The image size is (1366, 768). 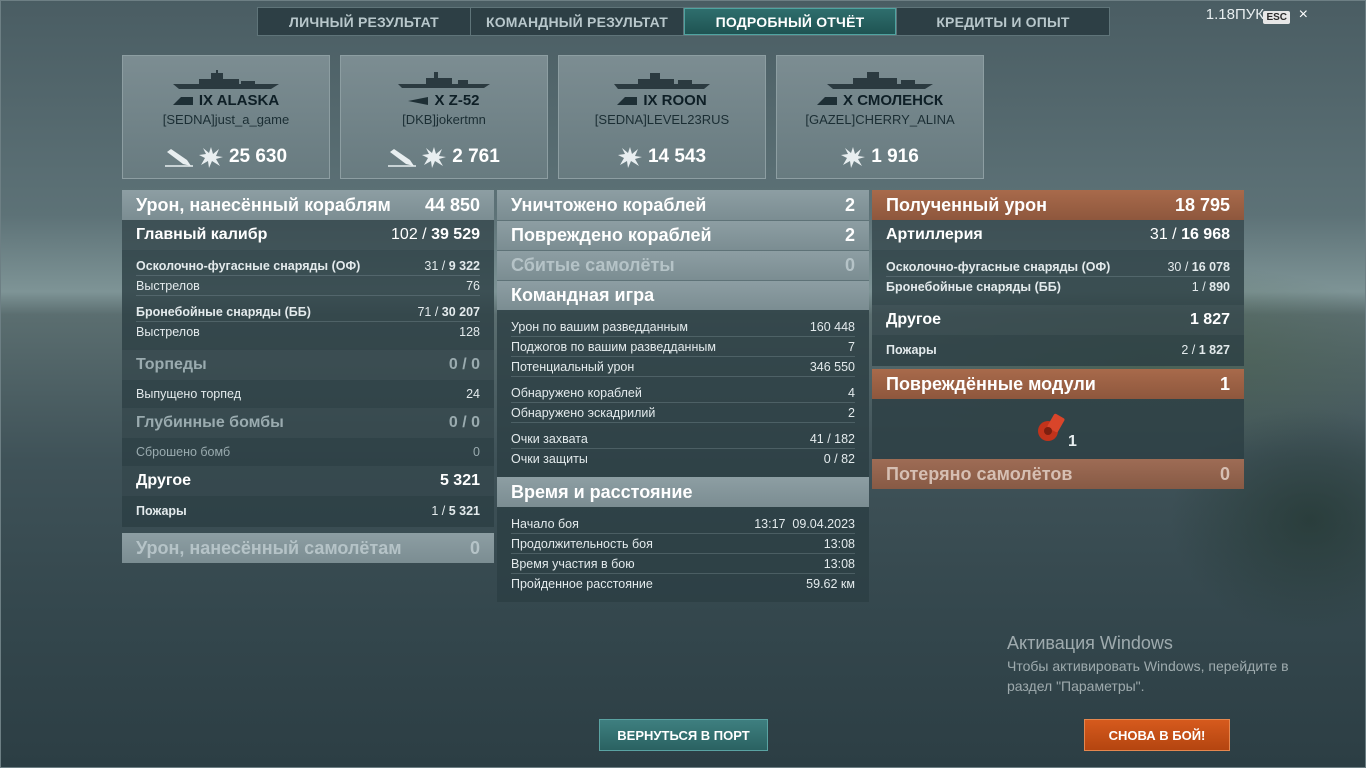 I want to click on player-name: [DKB]jokertmn, so click(x=444, y=119).